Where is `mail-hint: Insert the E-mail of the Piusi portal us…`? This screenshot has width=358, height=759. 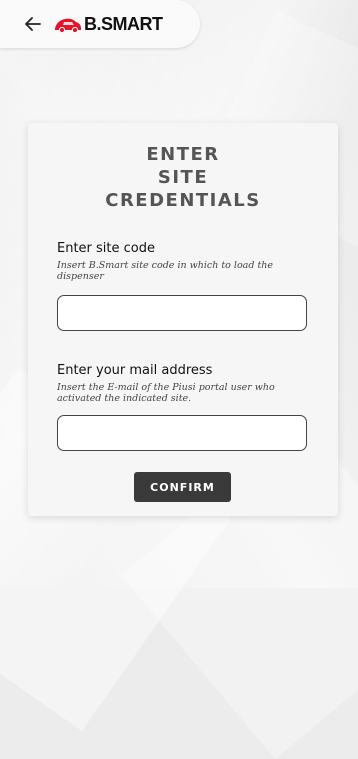
mail-hint: Insert the E-mail of the Piusi portal us… is located at coordinates (166, 393).